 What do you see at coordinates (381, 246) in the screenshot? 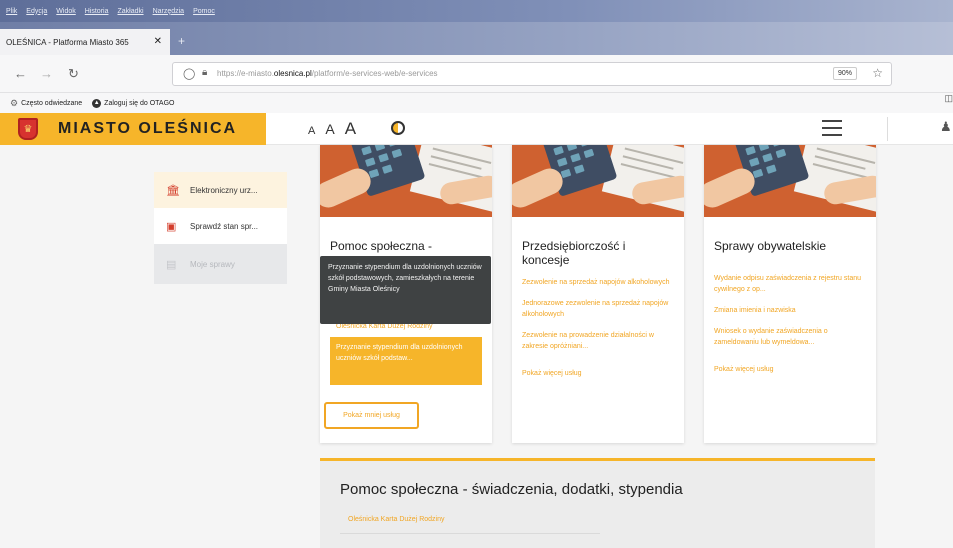
I see `card-title: Pomoc społeczna -` at bounding box center [381, 246].